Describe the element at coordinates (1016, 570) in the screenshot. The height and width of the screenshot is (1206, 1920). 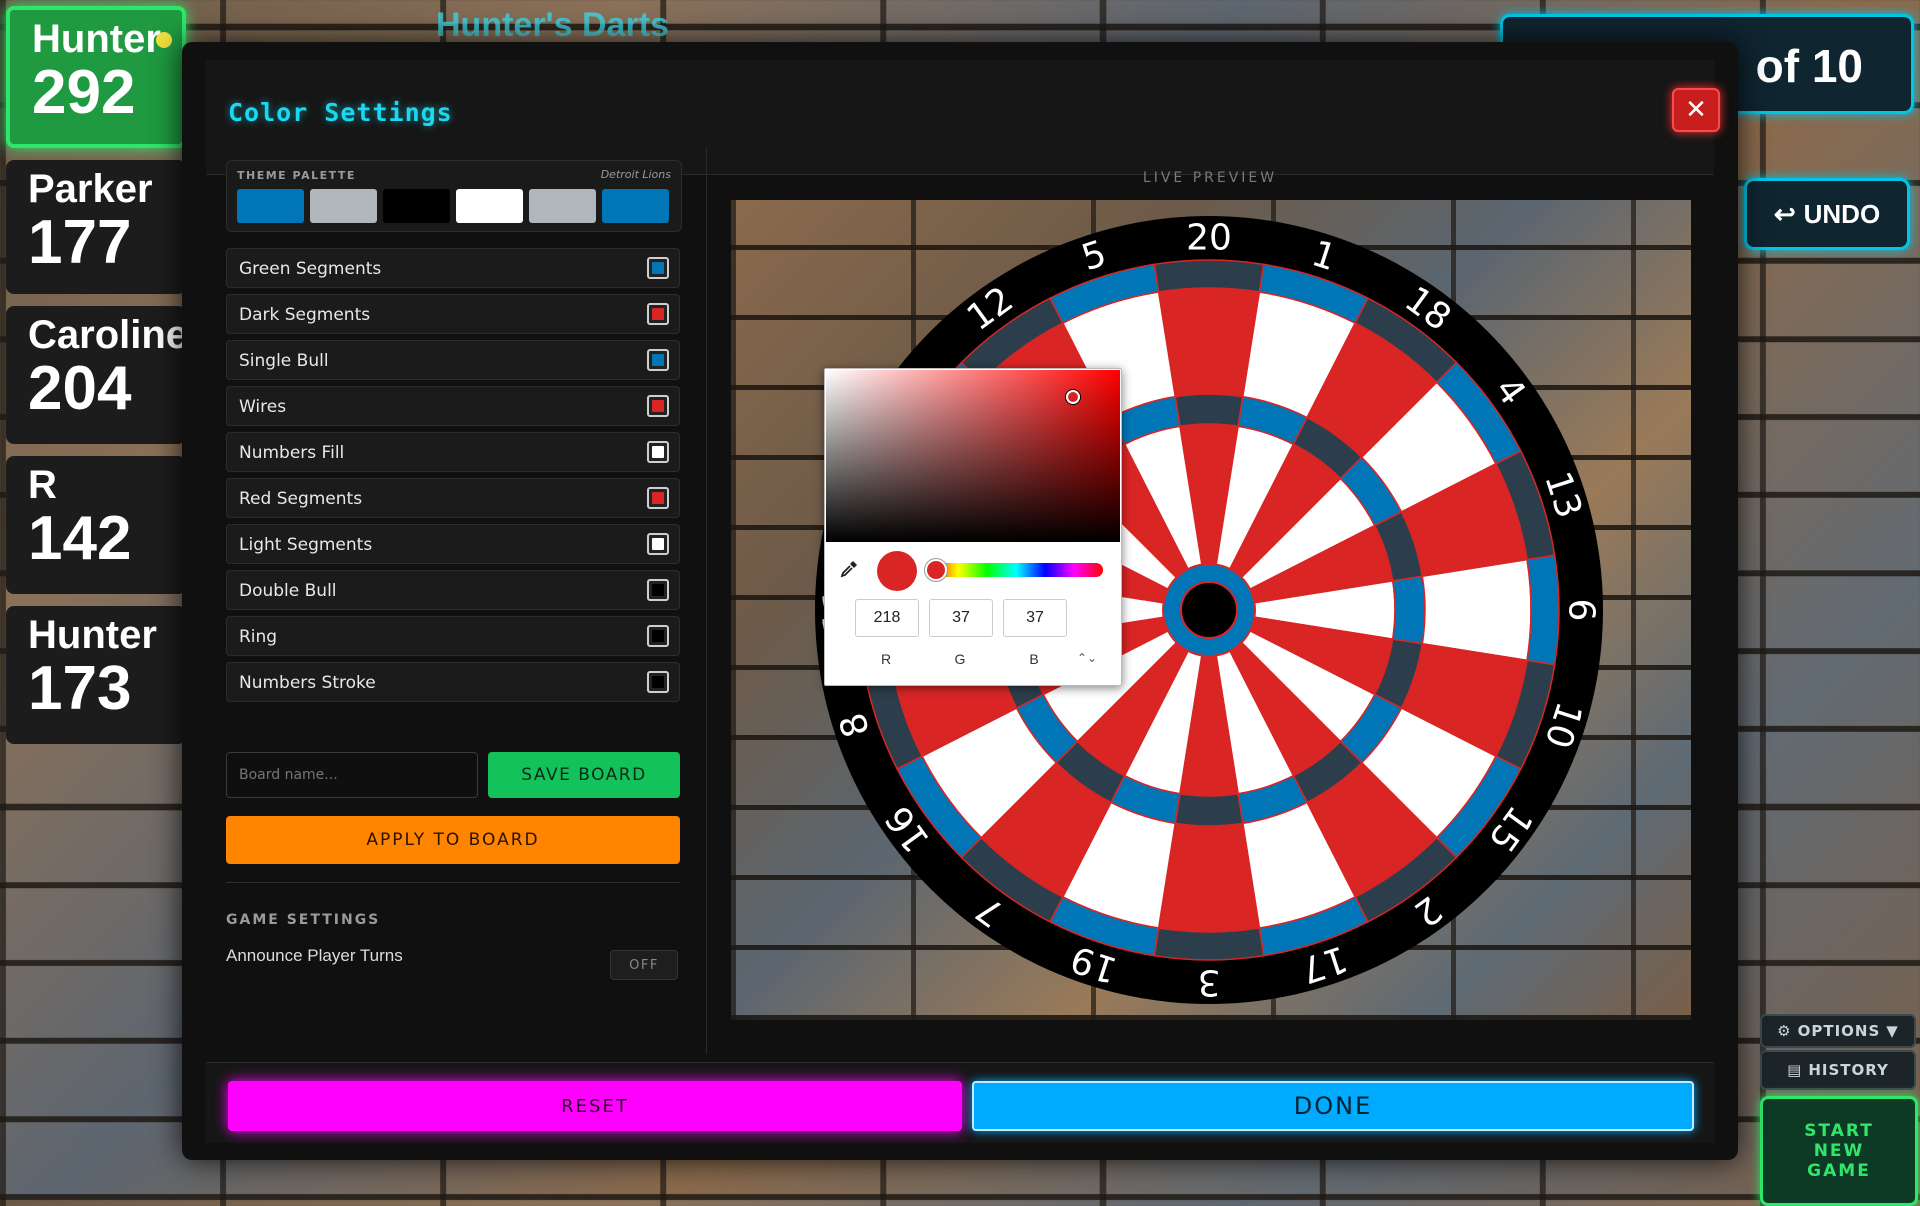
I see `hue-slider` at that location.